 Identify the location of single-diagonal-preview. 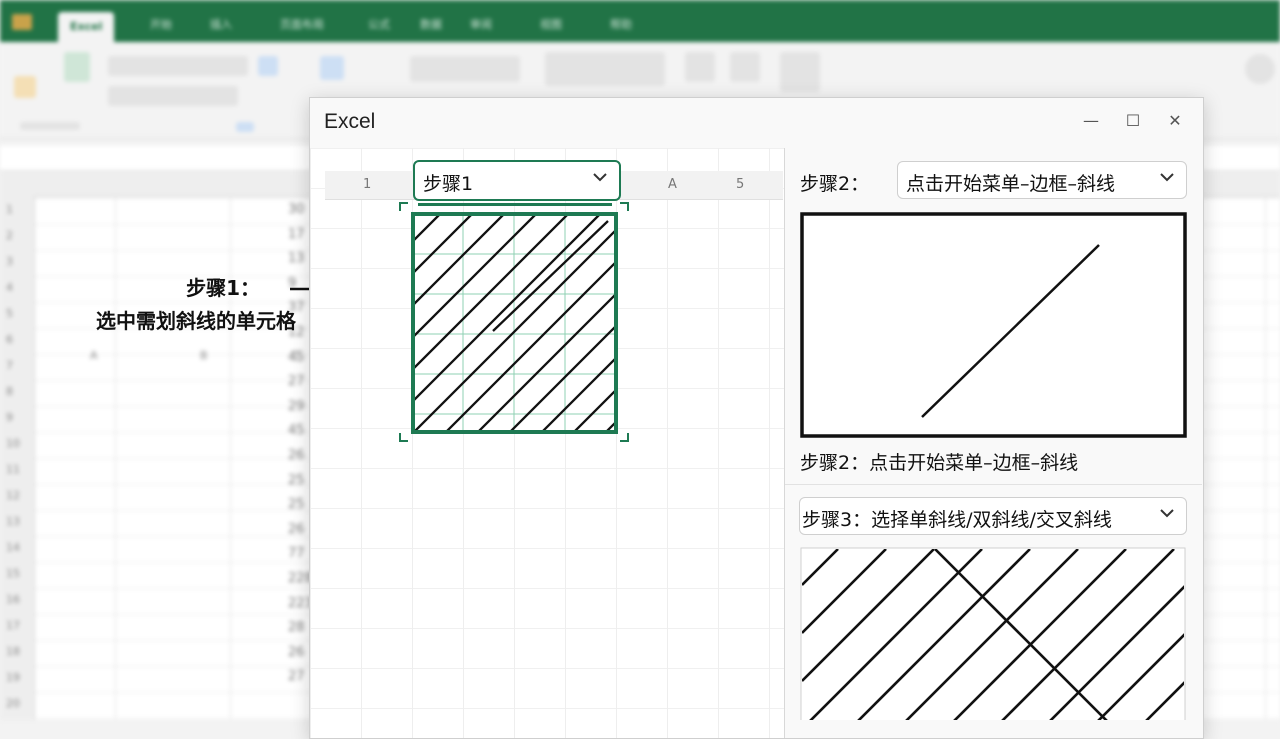
(993, 325).